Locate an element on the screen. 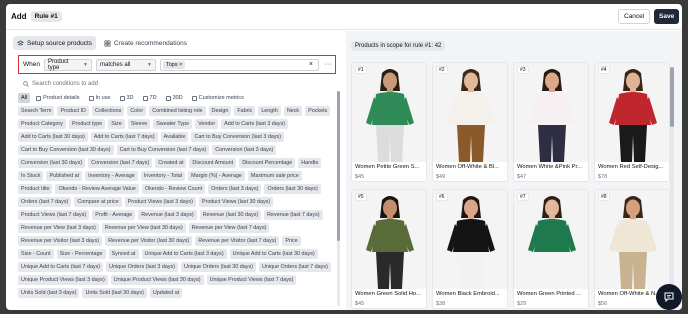 The height and width of the screenshot is (314, 688). condition-chip: Inventory - Total is located at coordinates (163, 176).